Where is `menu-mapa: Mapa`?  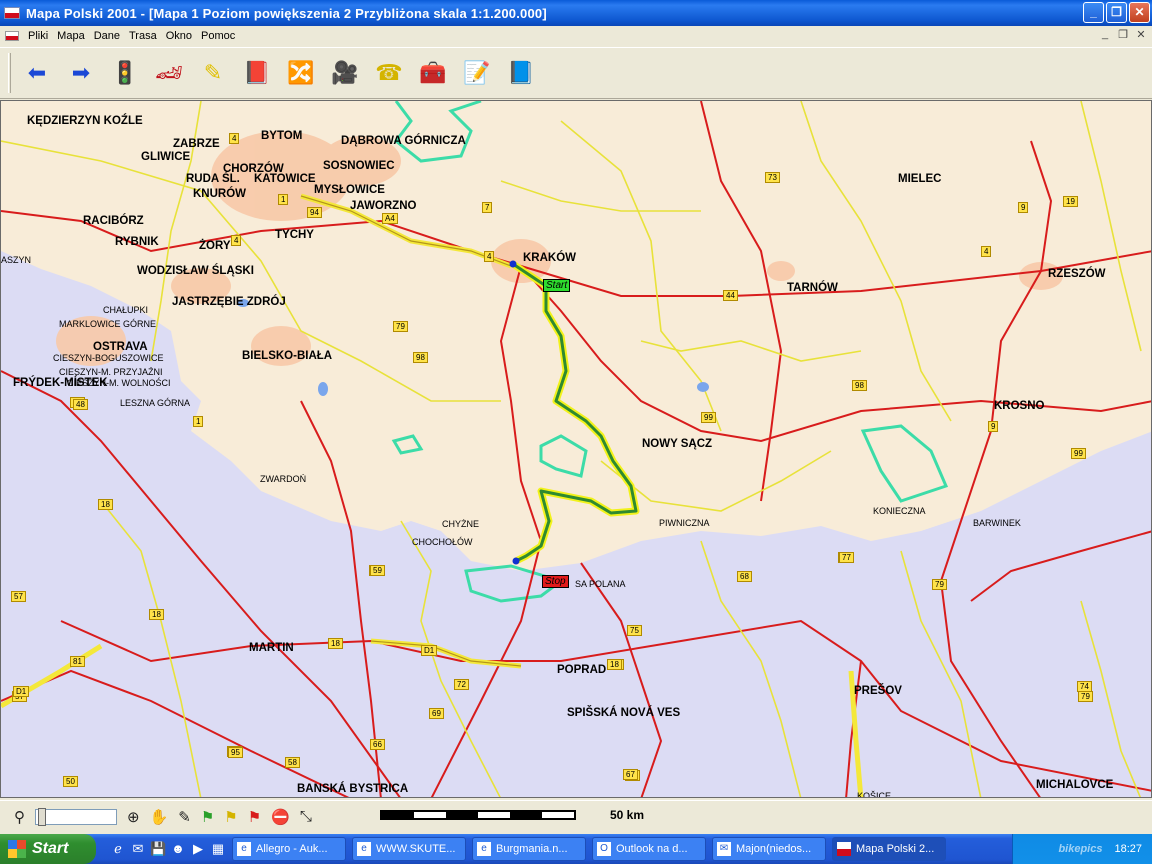 menu-mapa: Mapa is located at coordinates (72, 36).